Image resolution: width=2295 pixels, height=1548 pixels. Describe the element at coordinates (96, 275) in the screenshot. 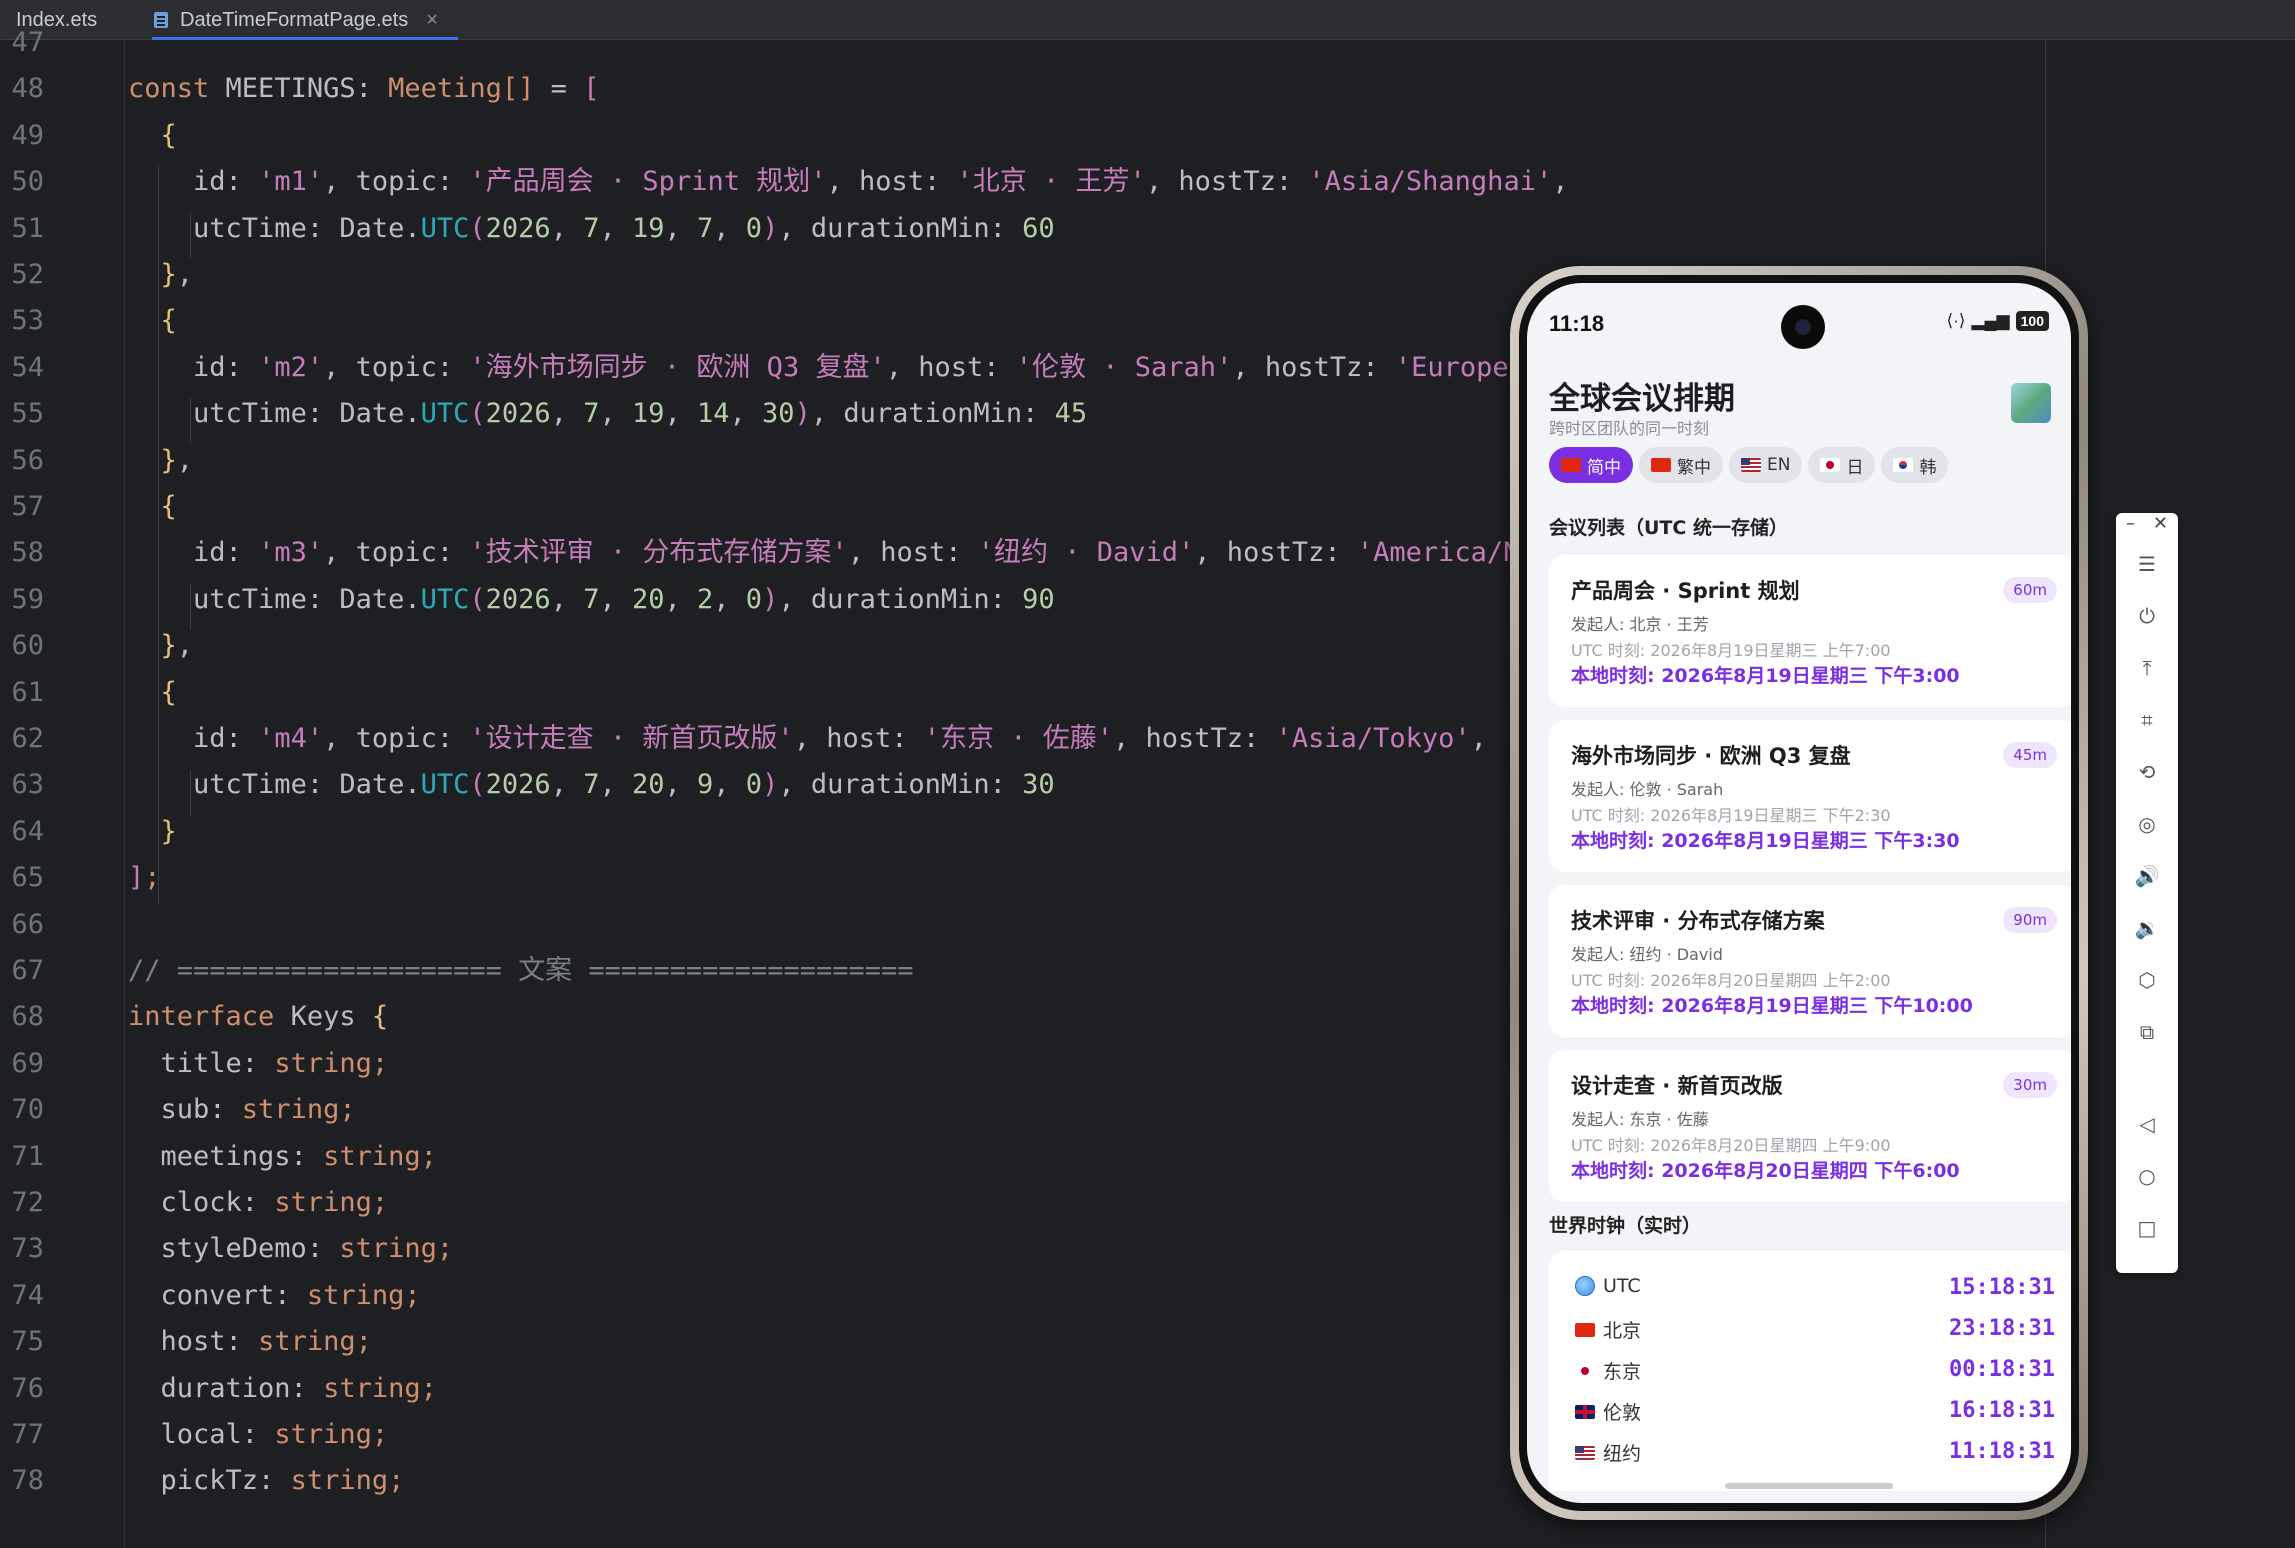

I see `code-line: 52 },` at that location.